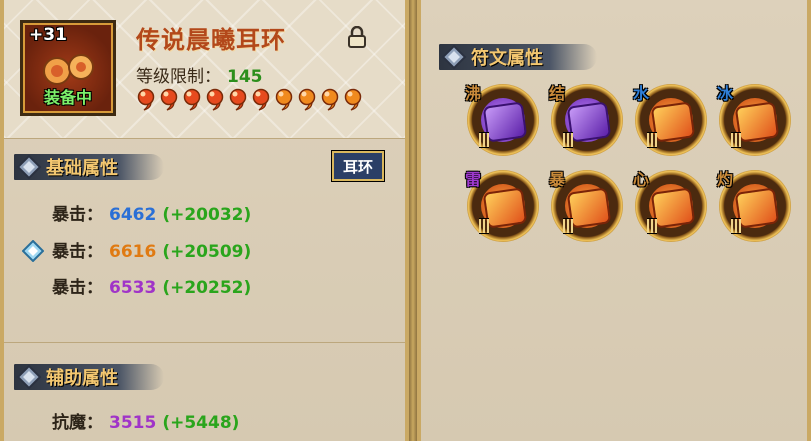 This screenshot has height=441, width=811. I want to click on earring-icon, so click(68, 69).